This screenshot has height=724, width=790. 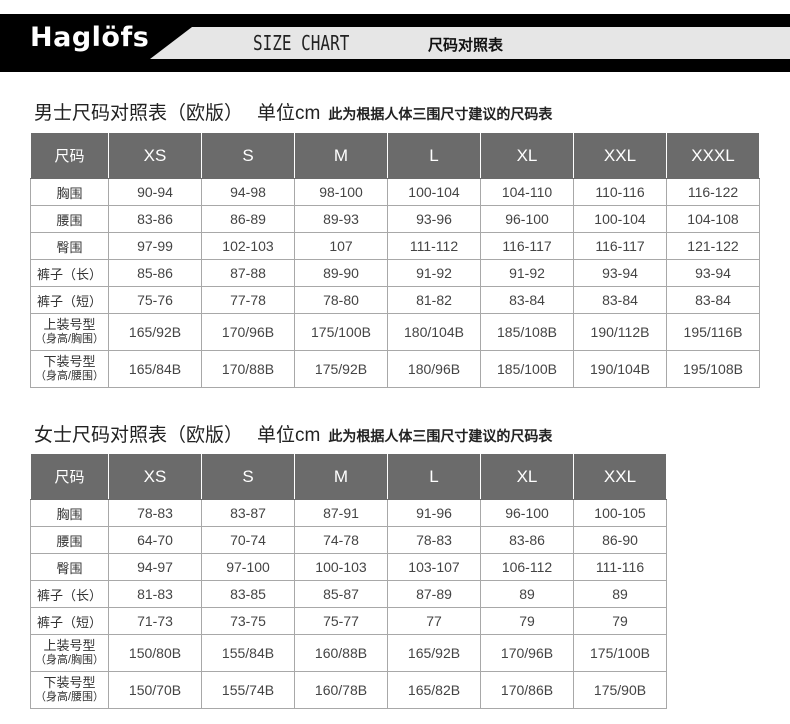 What do you see at coordinates (248, 567) in the screenshot?
I see `table-cell: 97-100` at bounding box center [248, 567].